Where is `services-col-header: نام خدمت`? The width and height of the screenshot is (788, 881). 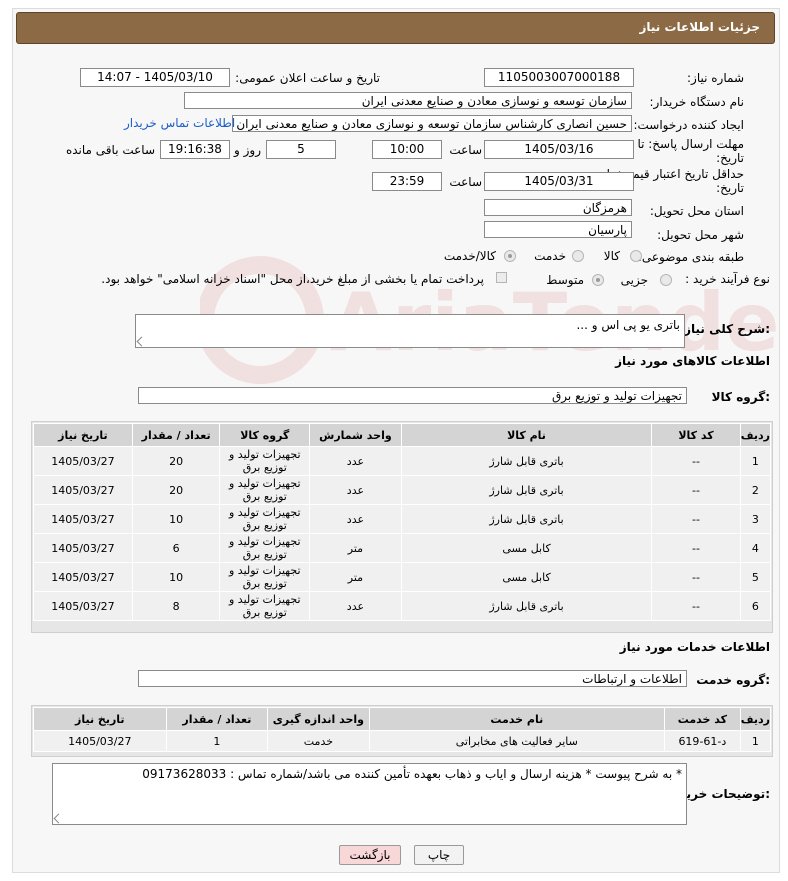
services-col-header: نام خدمت is located at coordinates (516, 719).